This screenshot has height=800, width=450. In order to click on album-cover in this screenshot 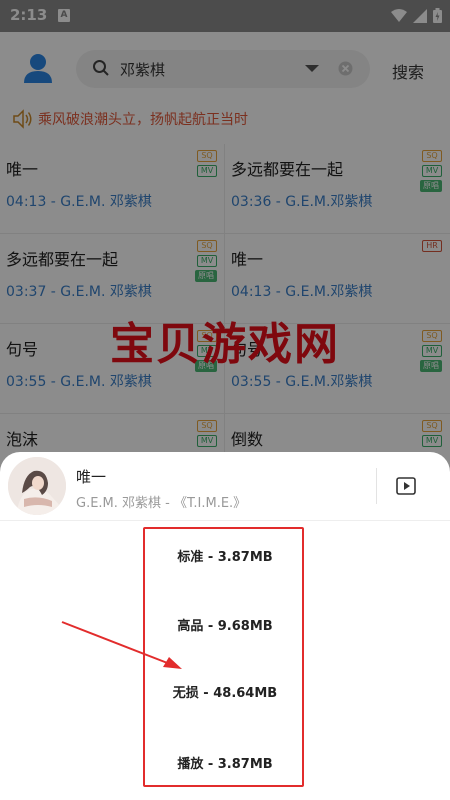, I will do `click(37, 486)`.